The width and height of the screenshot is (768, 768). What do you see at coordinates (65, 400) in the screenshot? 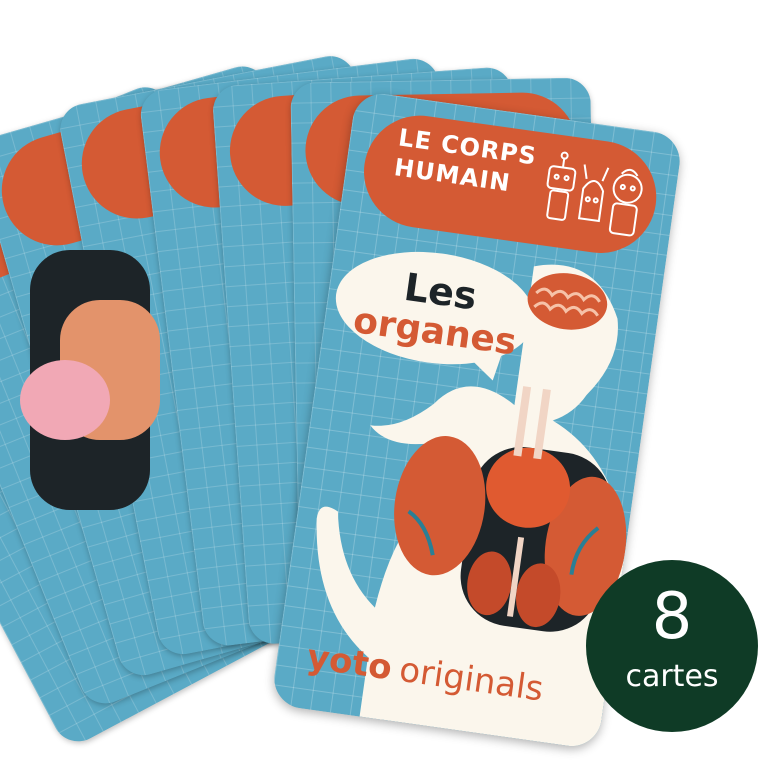
I see `back-card-illustration` at bounding box center [65, 400].